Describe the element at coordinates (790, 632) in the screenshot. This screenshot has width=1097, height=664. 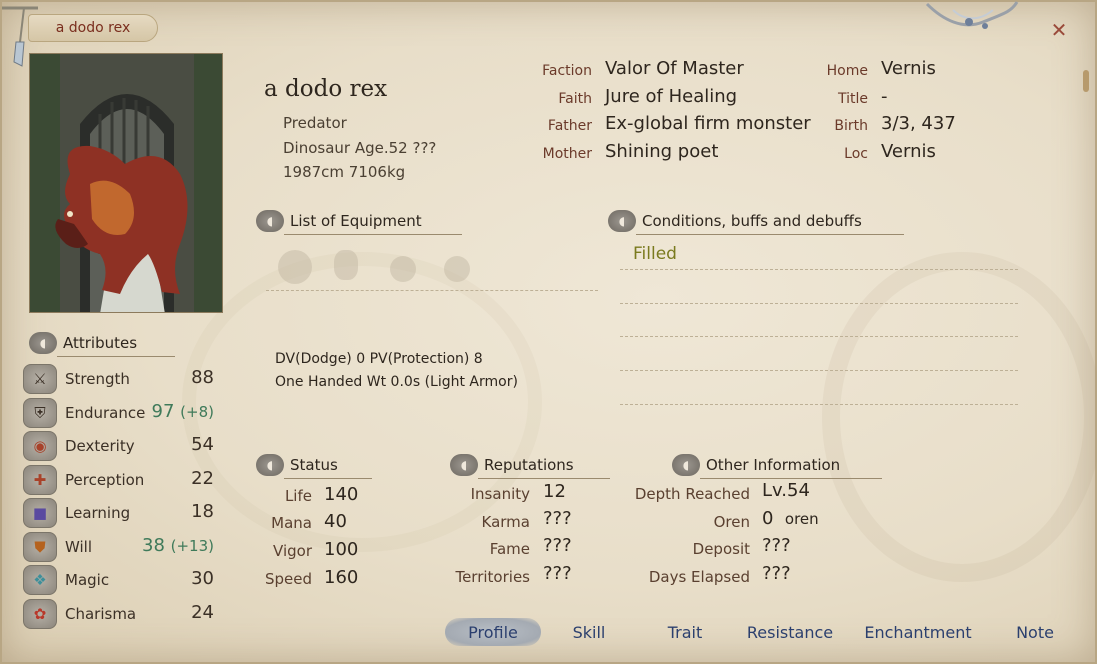
I see `tab-resistance: Resistance` at that location.